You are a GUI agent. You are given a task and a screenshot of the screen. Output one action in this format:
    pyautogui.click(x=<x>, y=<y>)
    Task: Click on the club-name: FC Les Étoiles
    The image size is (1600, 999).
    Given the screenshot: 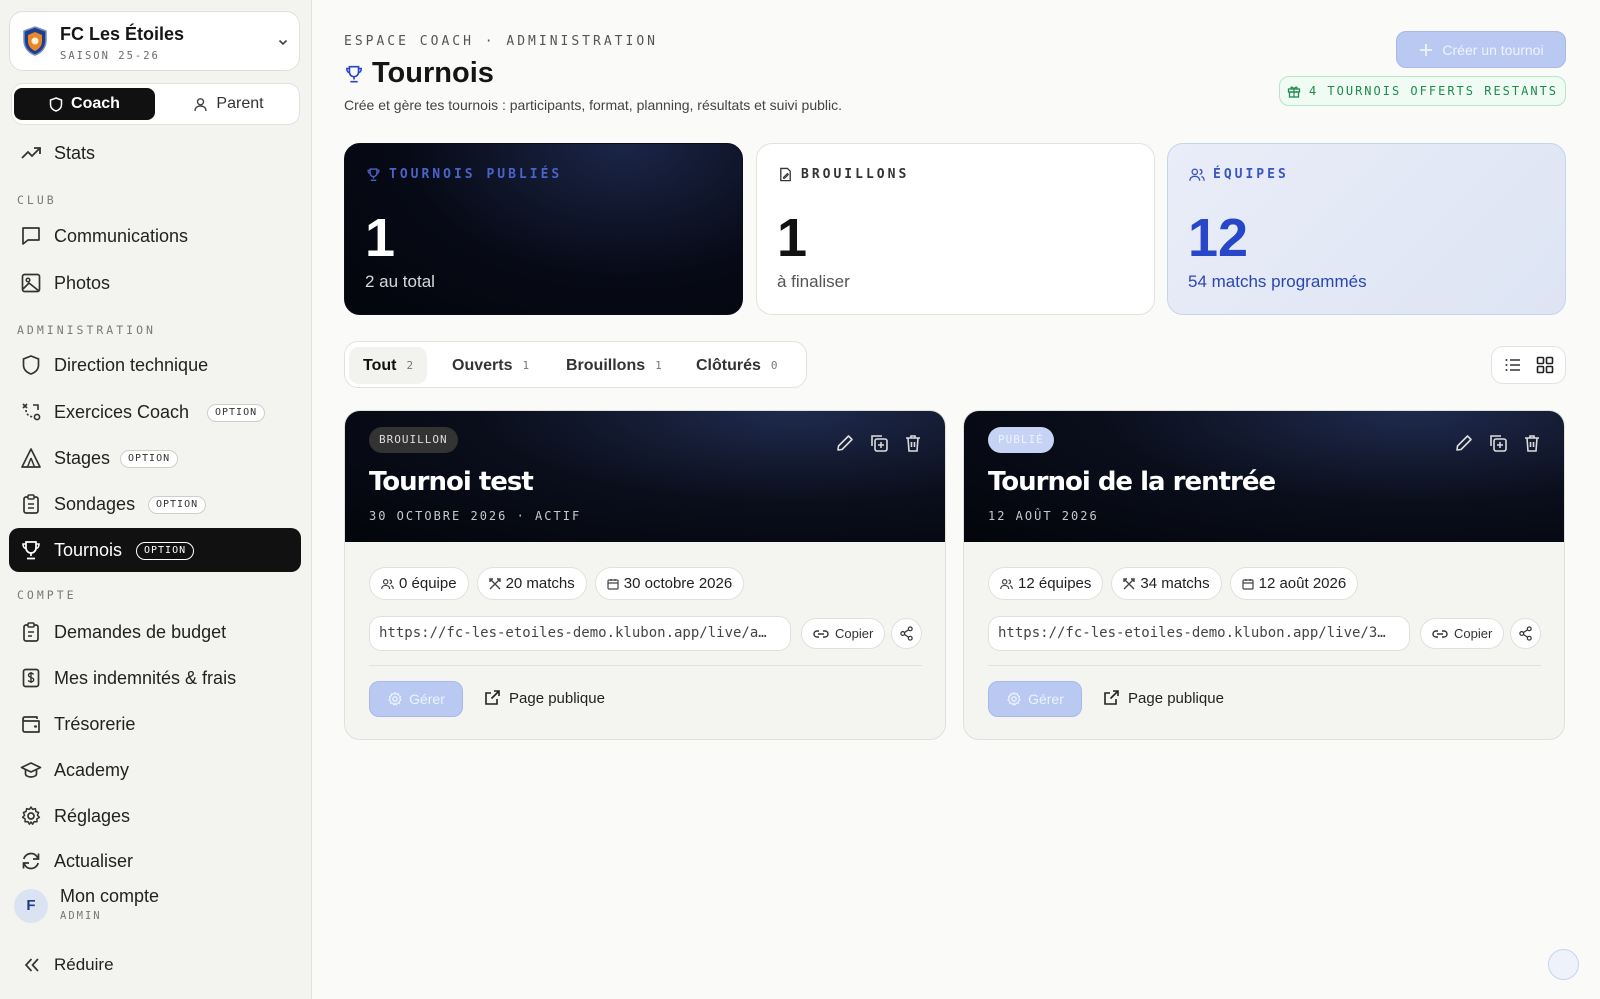 What is the action you would take?
    pyautogui.click(x=122, y=34)
    